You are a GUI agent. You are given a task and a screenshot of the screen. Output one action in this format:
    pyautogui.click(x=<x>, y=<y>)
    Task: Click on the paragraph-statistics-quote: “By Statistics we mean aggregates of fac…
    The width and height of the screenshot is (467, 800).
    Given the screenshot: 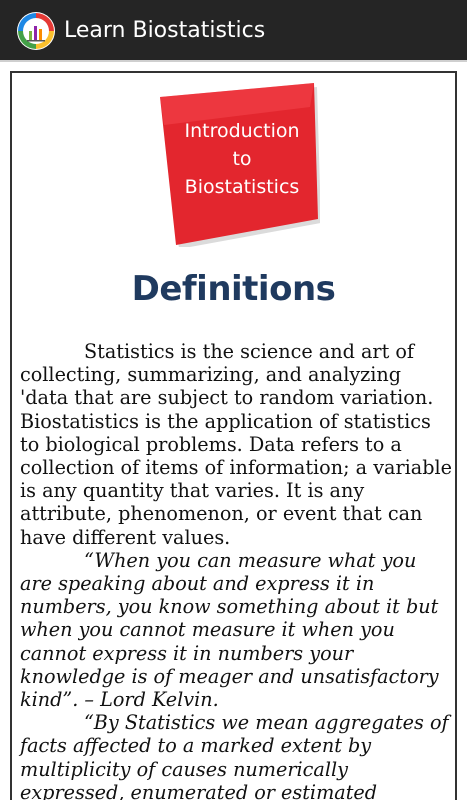 What is the action you would take?
    pyautogui.click(x=234, y=755)
    